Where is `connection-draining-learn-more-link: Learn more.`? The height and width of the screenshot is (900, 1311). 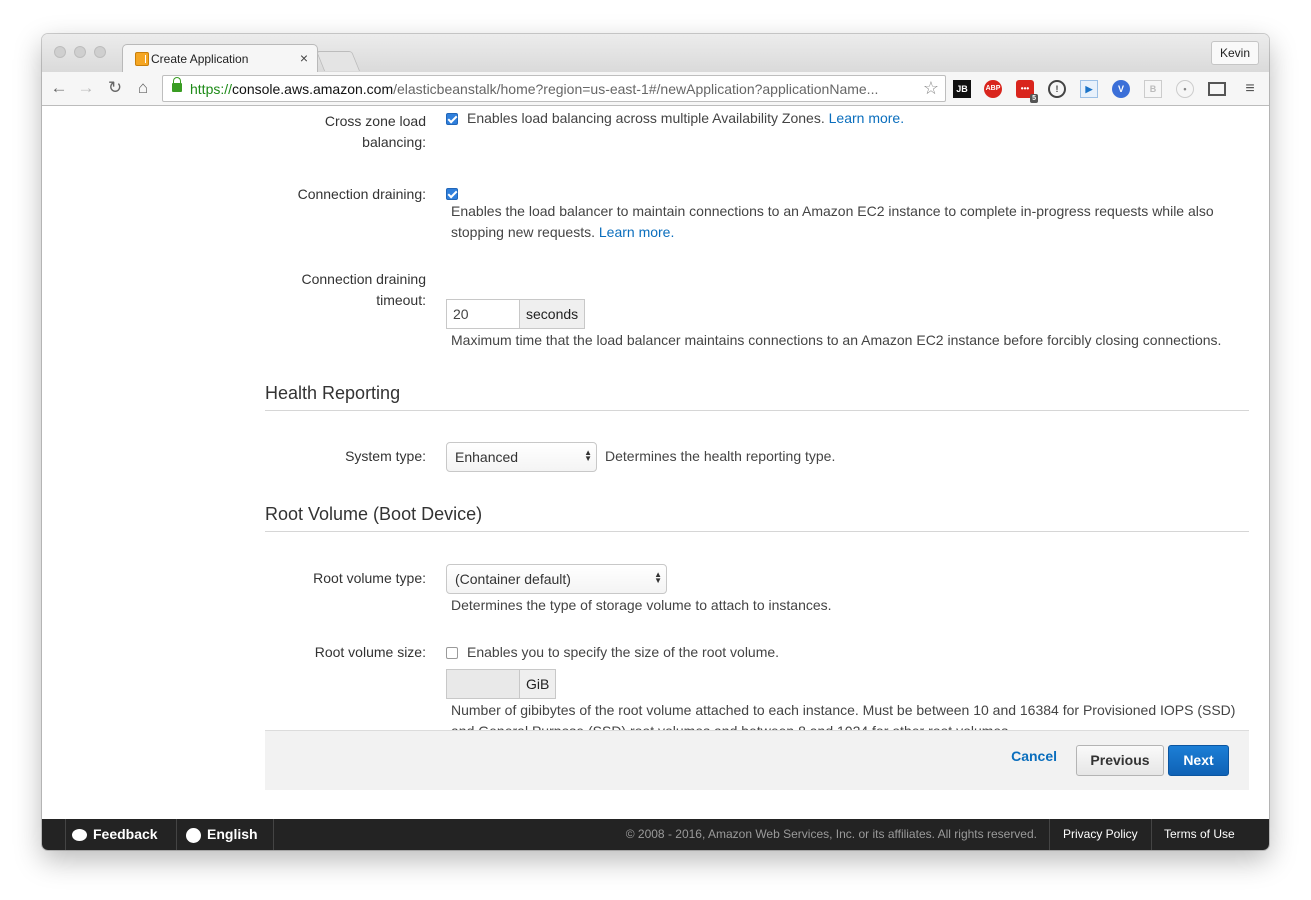 connection-draining-learn-more-link: Learn more. is located at coordinates (636, 232).